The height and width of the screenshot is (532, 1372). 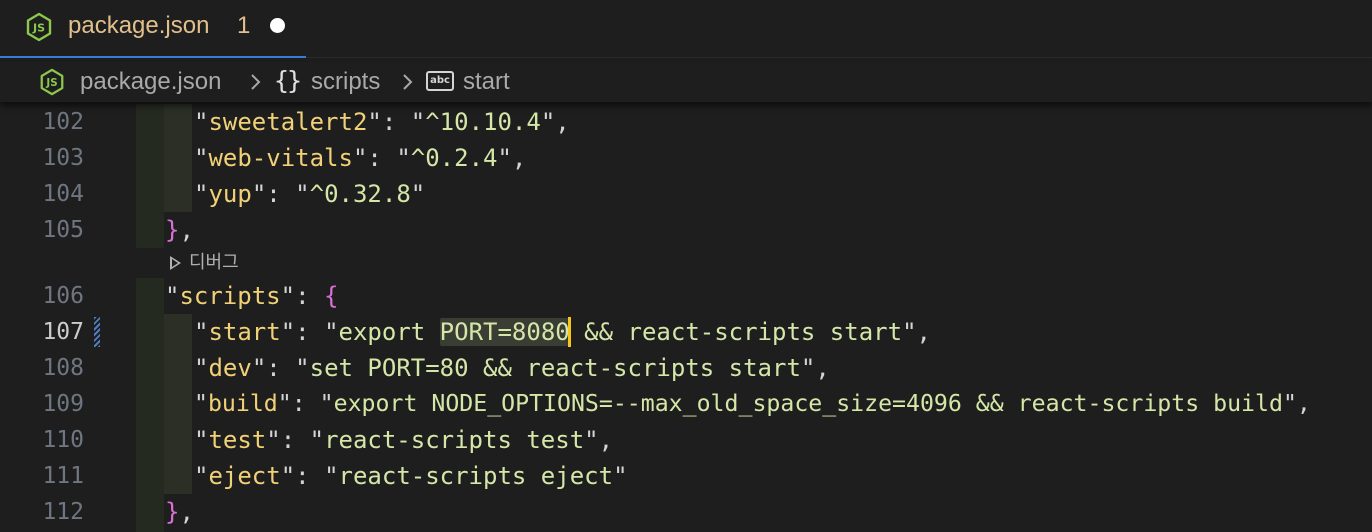 I want to click on line-number: 105, so click(x=63, y=230).